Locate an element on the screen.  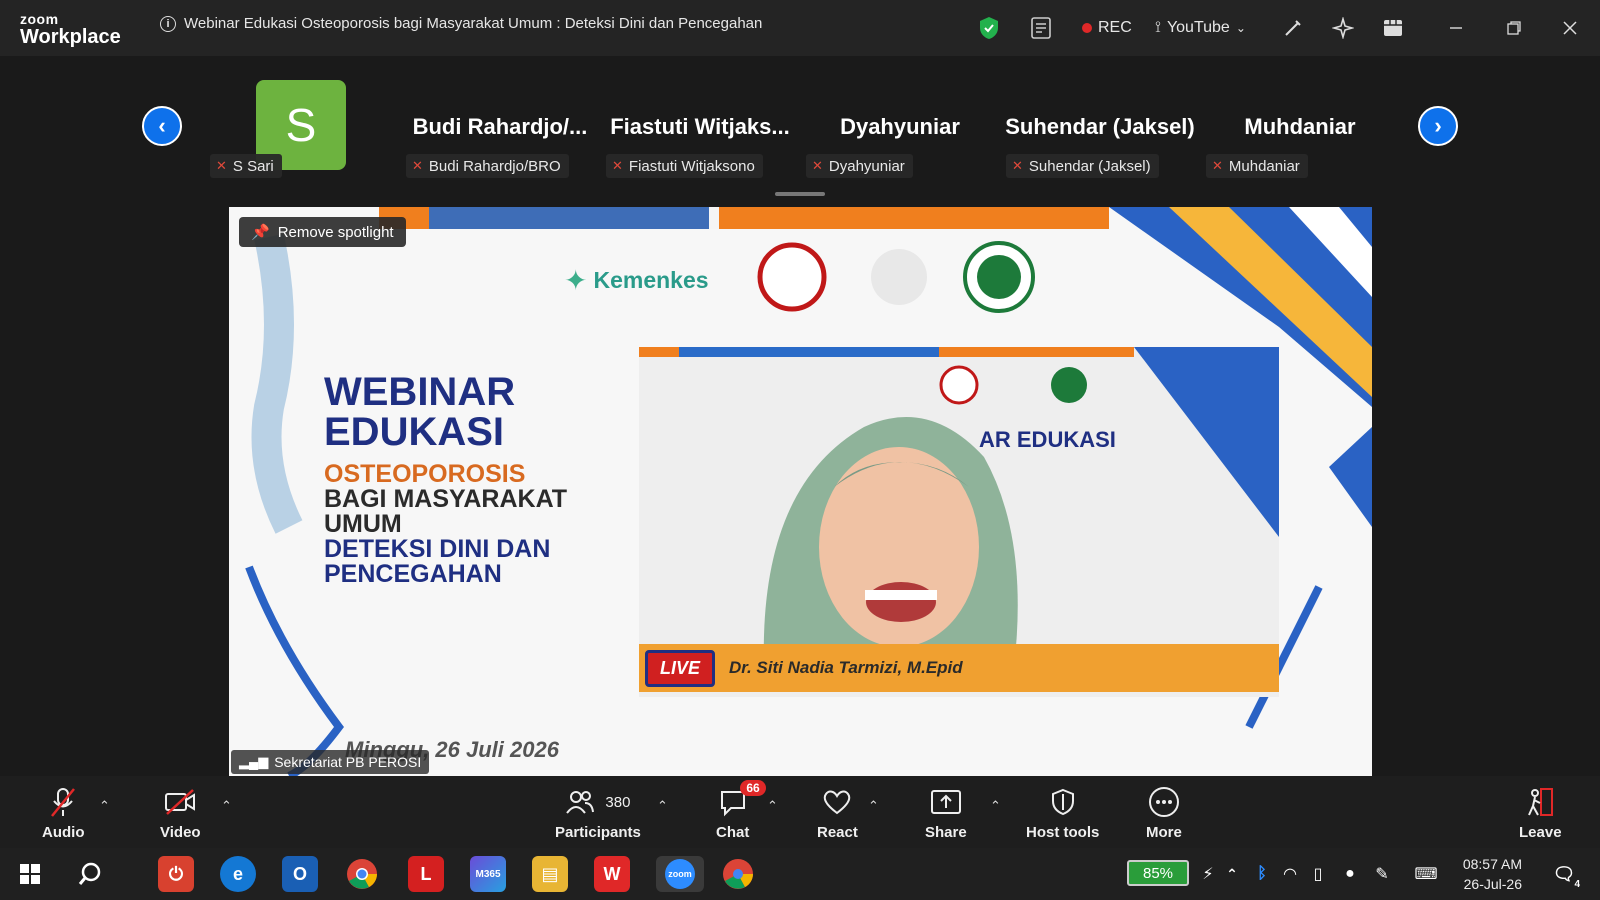
participant-tile: Budi Rahardjo/... ✕ Budi Rahardjo/BRO is located at coordinates (500, 132).